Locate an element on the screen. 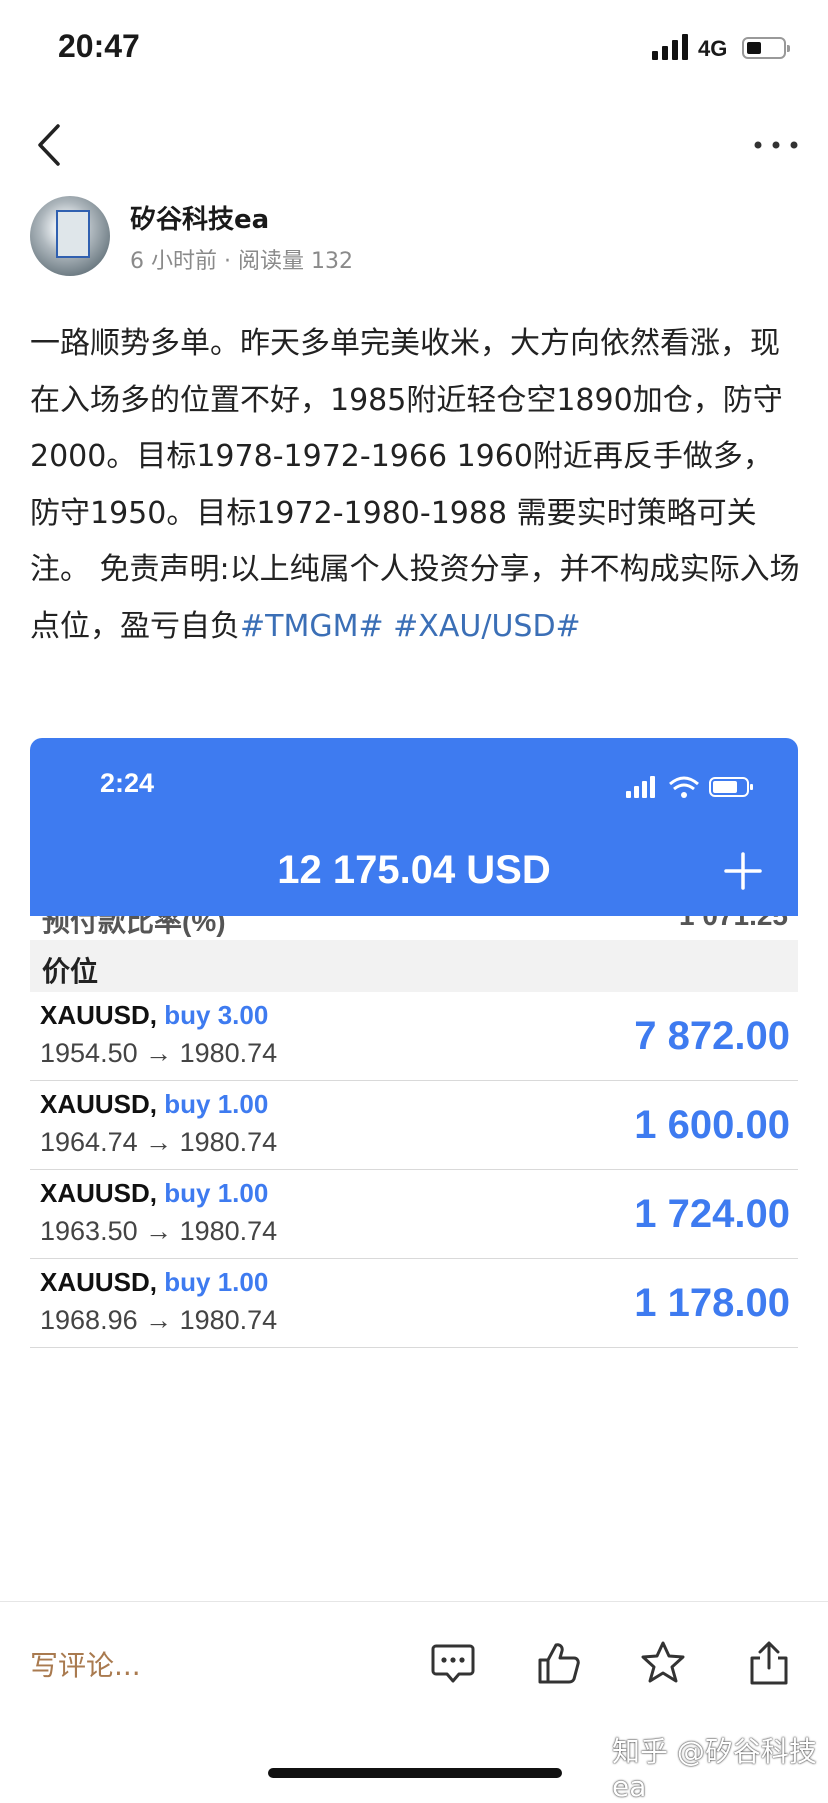 This screenshot has height=1803, width=828. position-profit: 1 178.00 is located at coordinates (712, 1303).